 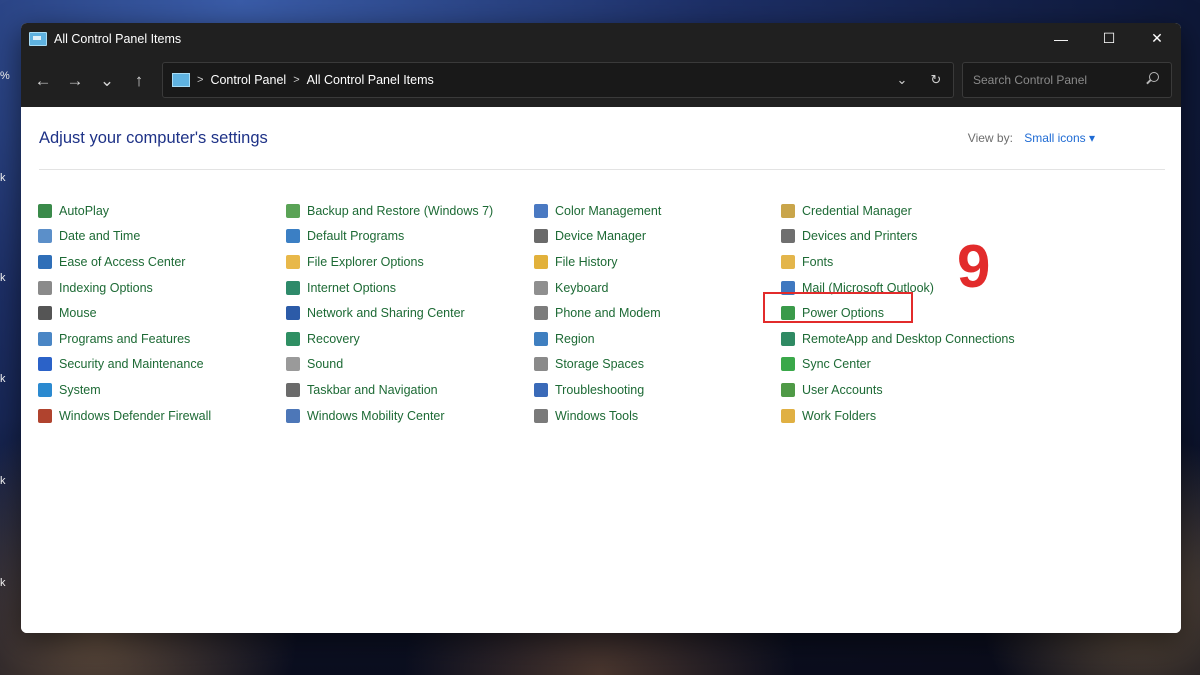 I want to click on control-panel-item: Color Management, so click(x=654, y=211).